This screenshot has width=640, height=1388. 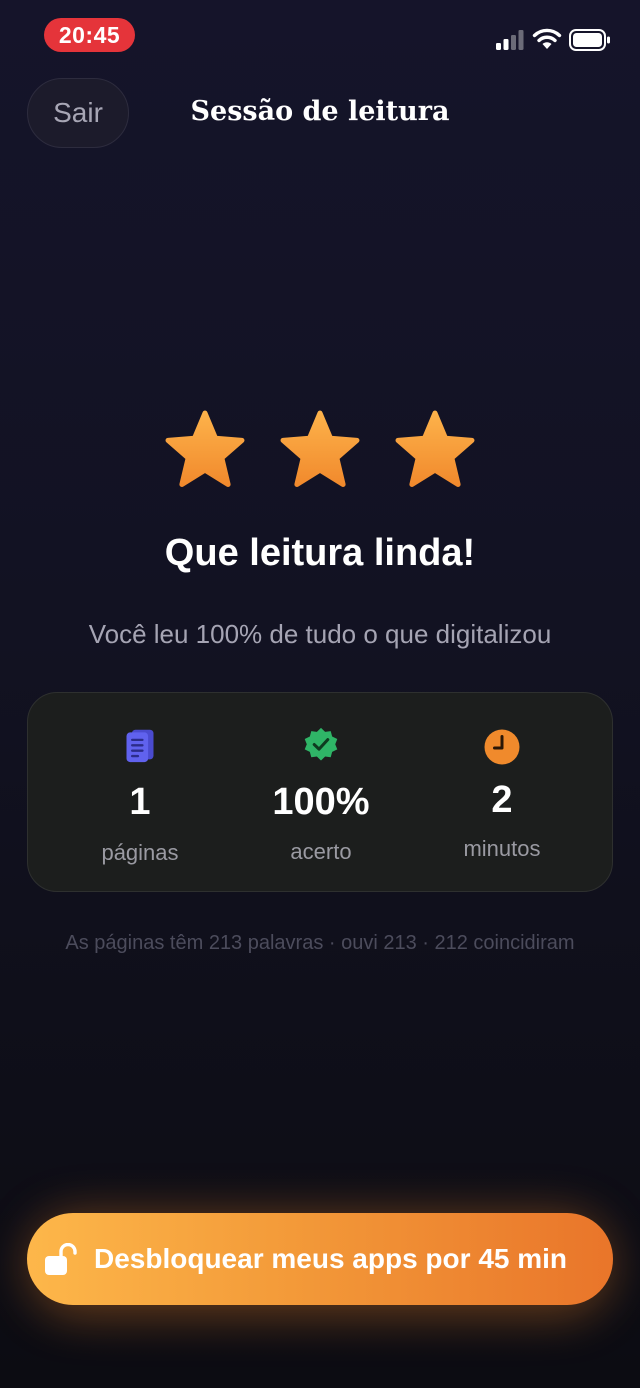 I want to click on stats-card: 1 páginas 100% acerto 2 minutos, so click(x=320, y=792).